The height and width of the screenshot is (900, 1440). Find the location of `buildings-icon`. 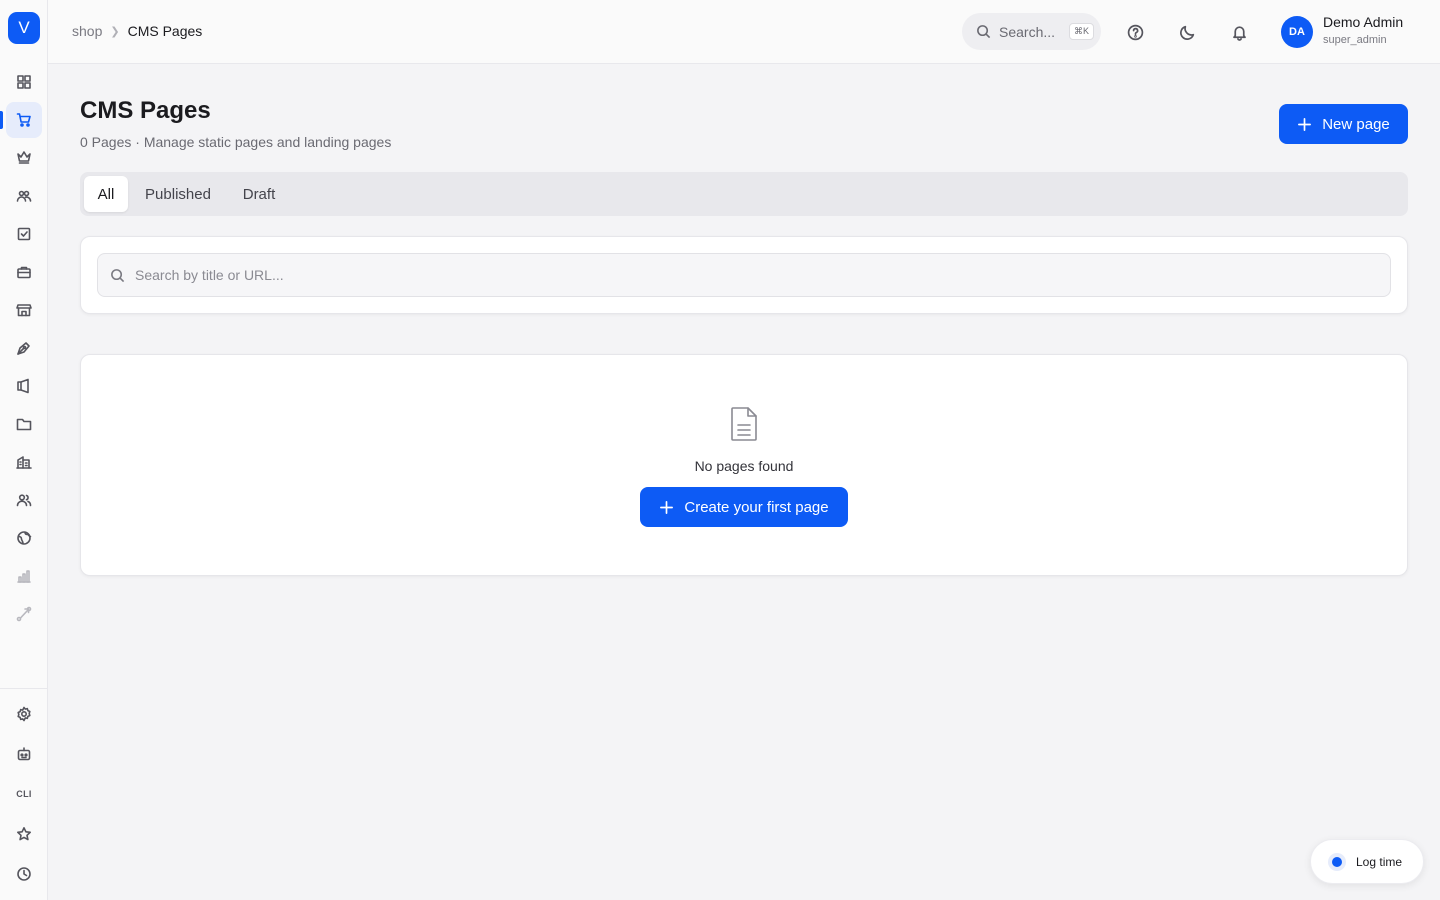

buildings-icon is located at coordinates (24, 462).